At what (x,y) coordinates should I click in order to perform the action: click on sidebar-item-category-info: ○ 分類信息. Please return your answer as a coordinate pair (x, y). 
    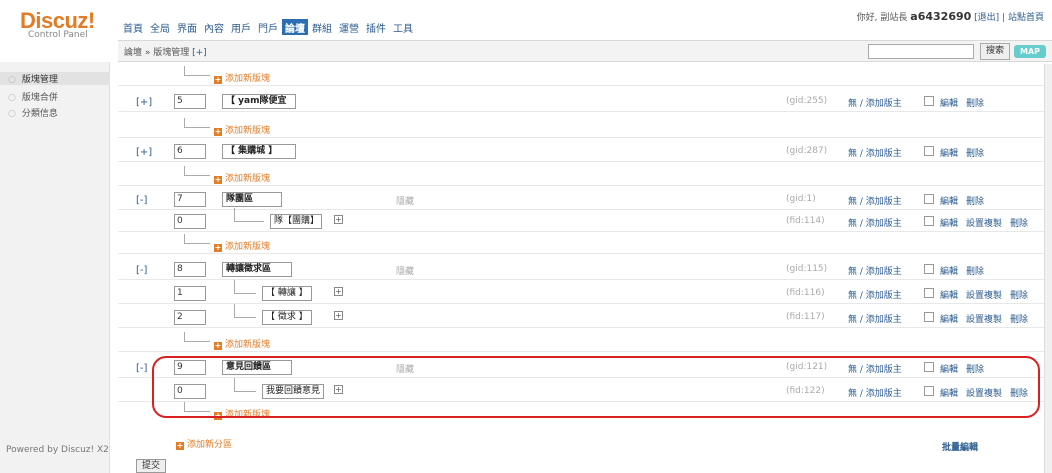
    Looking at the image, I should click on (33, 112).